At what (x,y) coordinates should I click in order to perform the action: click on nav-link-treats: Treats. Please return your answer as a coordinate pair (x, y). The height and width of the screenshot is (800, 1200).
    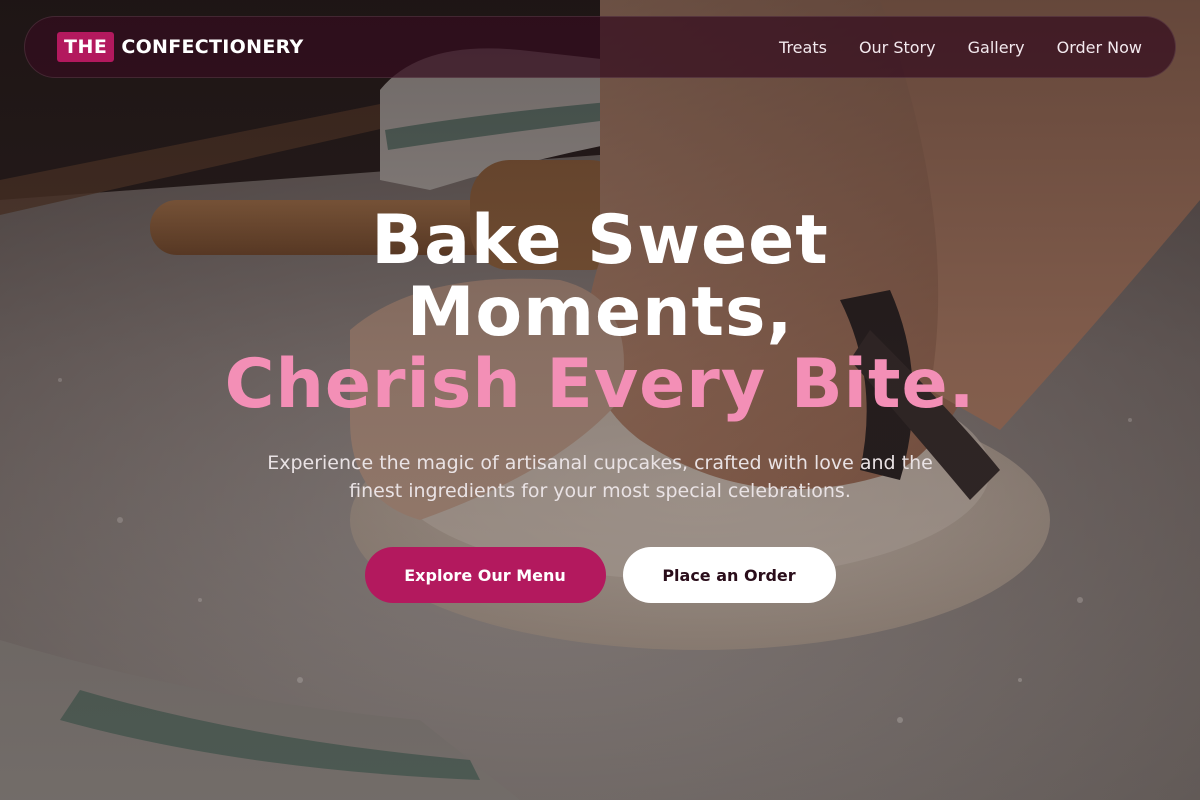
    Looking at the image, I should click on (803, 47).